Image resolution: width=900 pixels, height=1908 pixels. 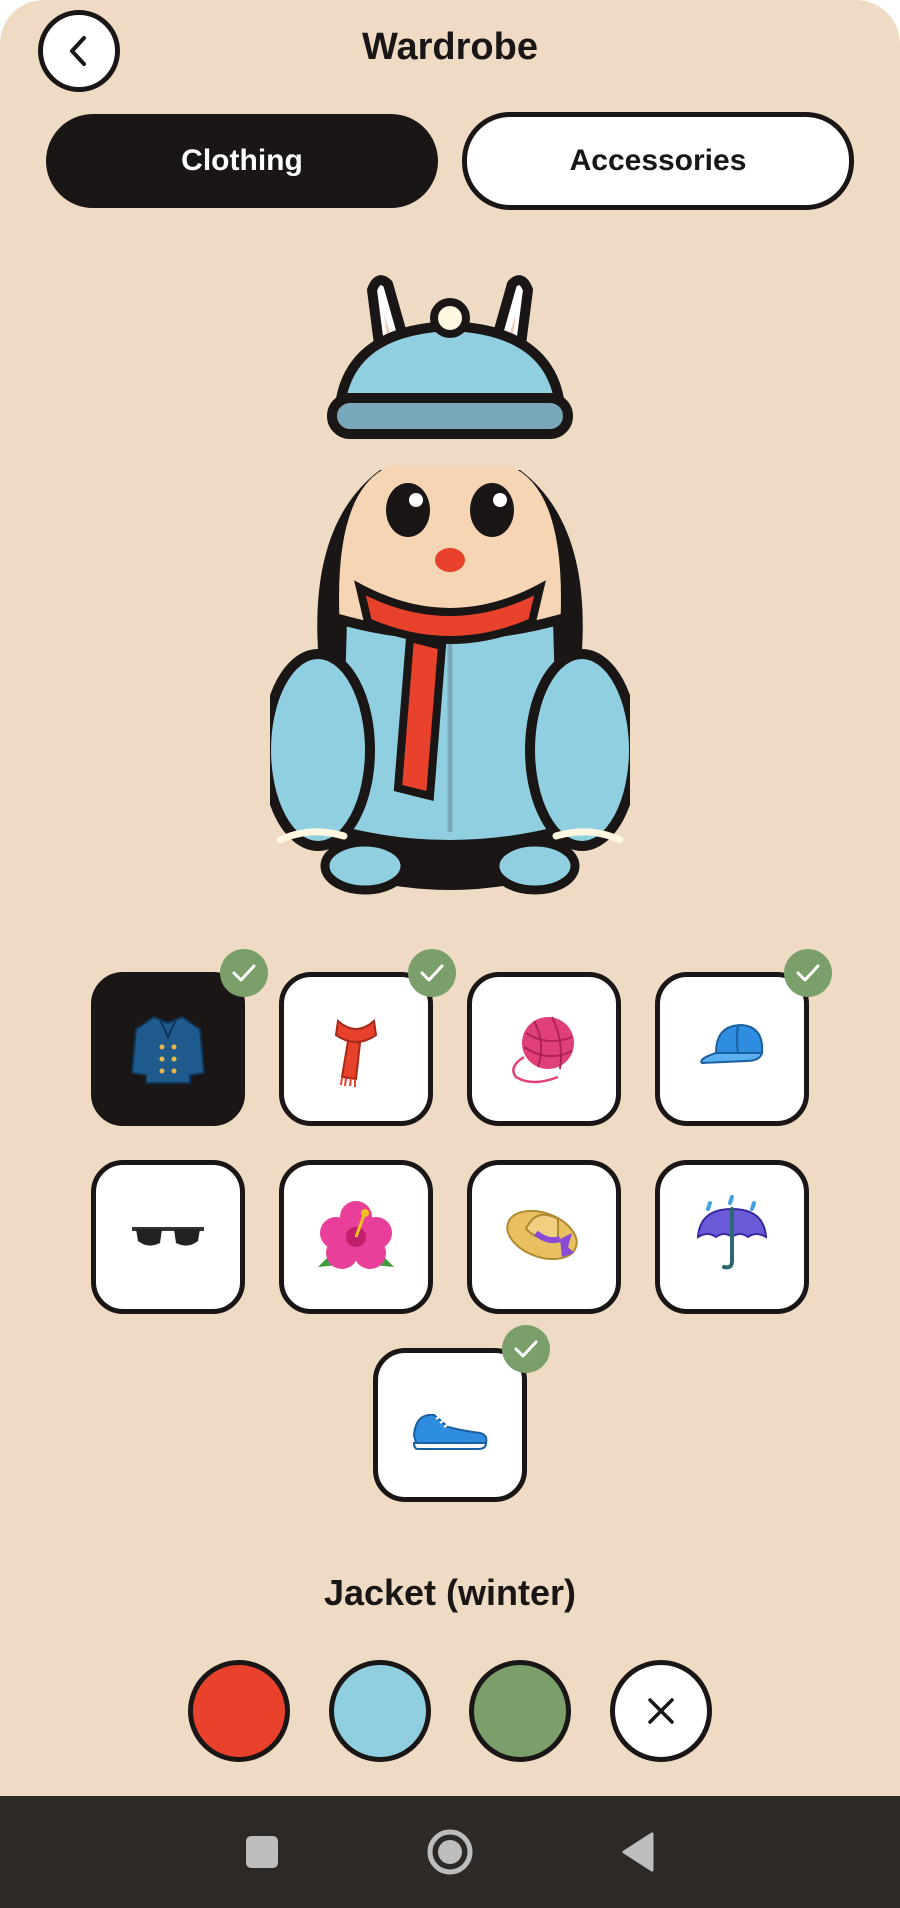 What do you see at coordinates (450, 585) in the screenshot?
I see `bunny-character-preview` at bounding box center [450, 585].